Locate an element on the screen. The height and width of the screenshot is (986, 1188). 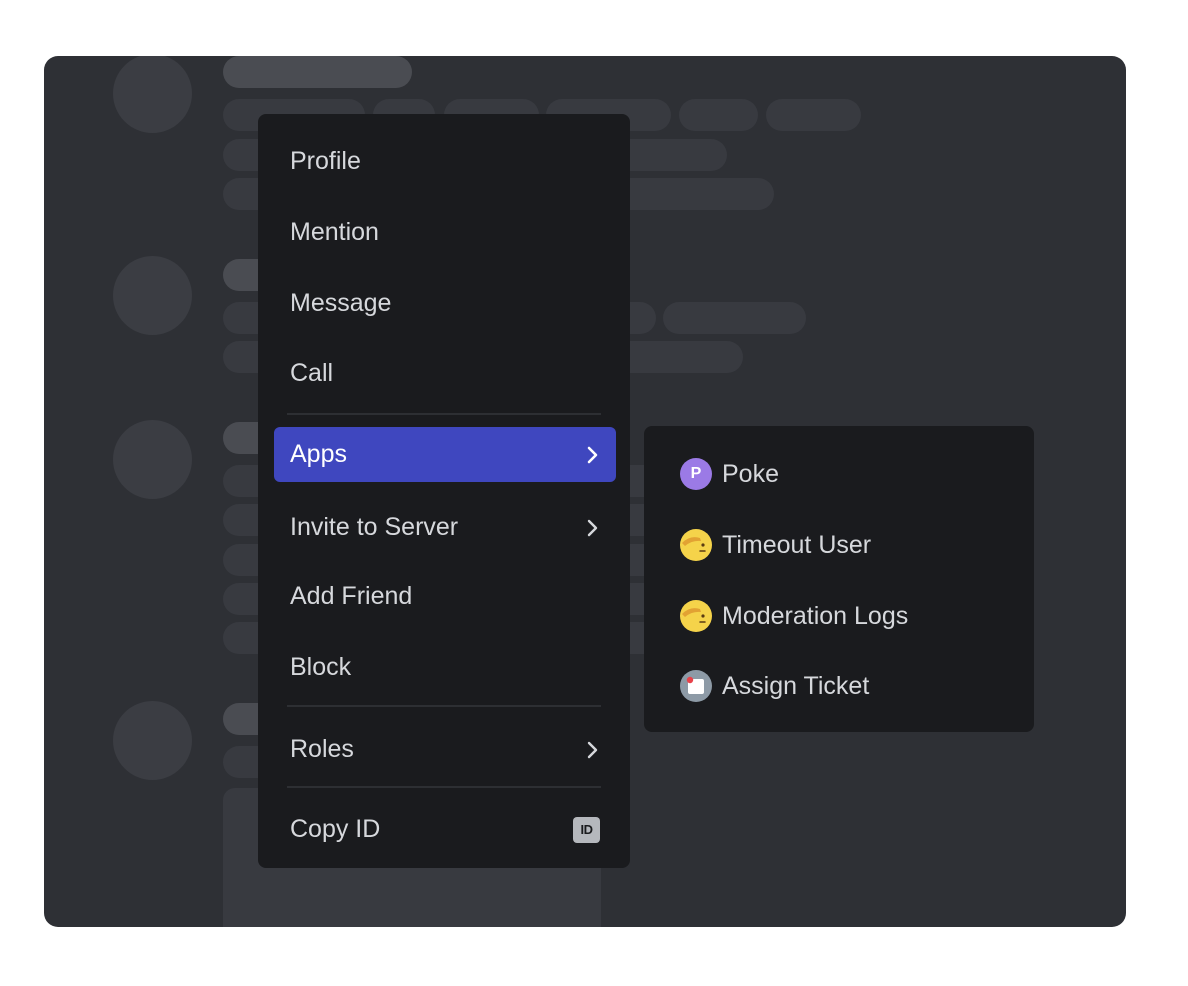
menu-item-block: Block is located at coordinates (445, 667).